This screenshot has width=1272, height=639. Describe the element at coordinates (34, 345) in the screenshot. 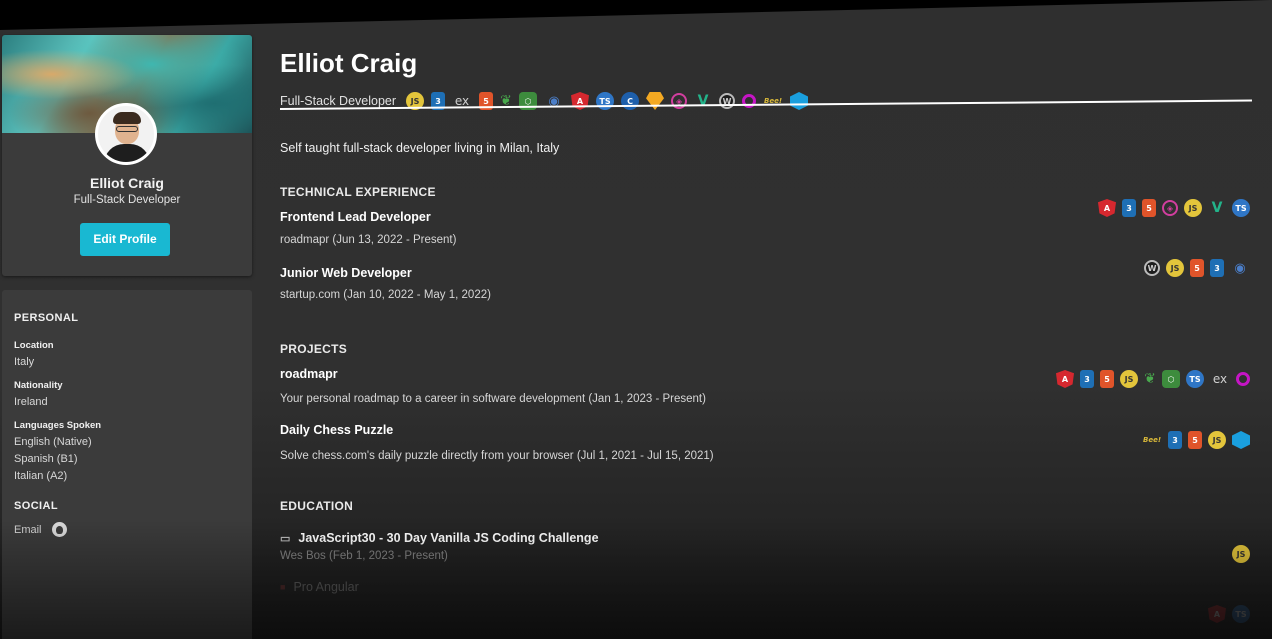

I see `location-label: Location` at that location.